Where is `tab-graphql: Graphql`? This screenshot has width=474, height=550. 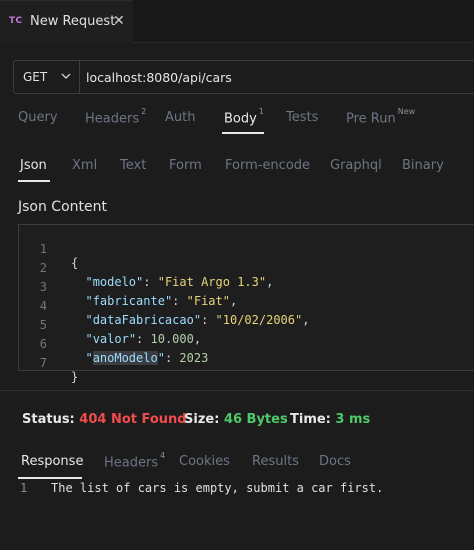 tab-graphql: Graphql is located at coordinates (356, 165).